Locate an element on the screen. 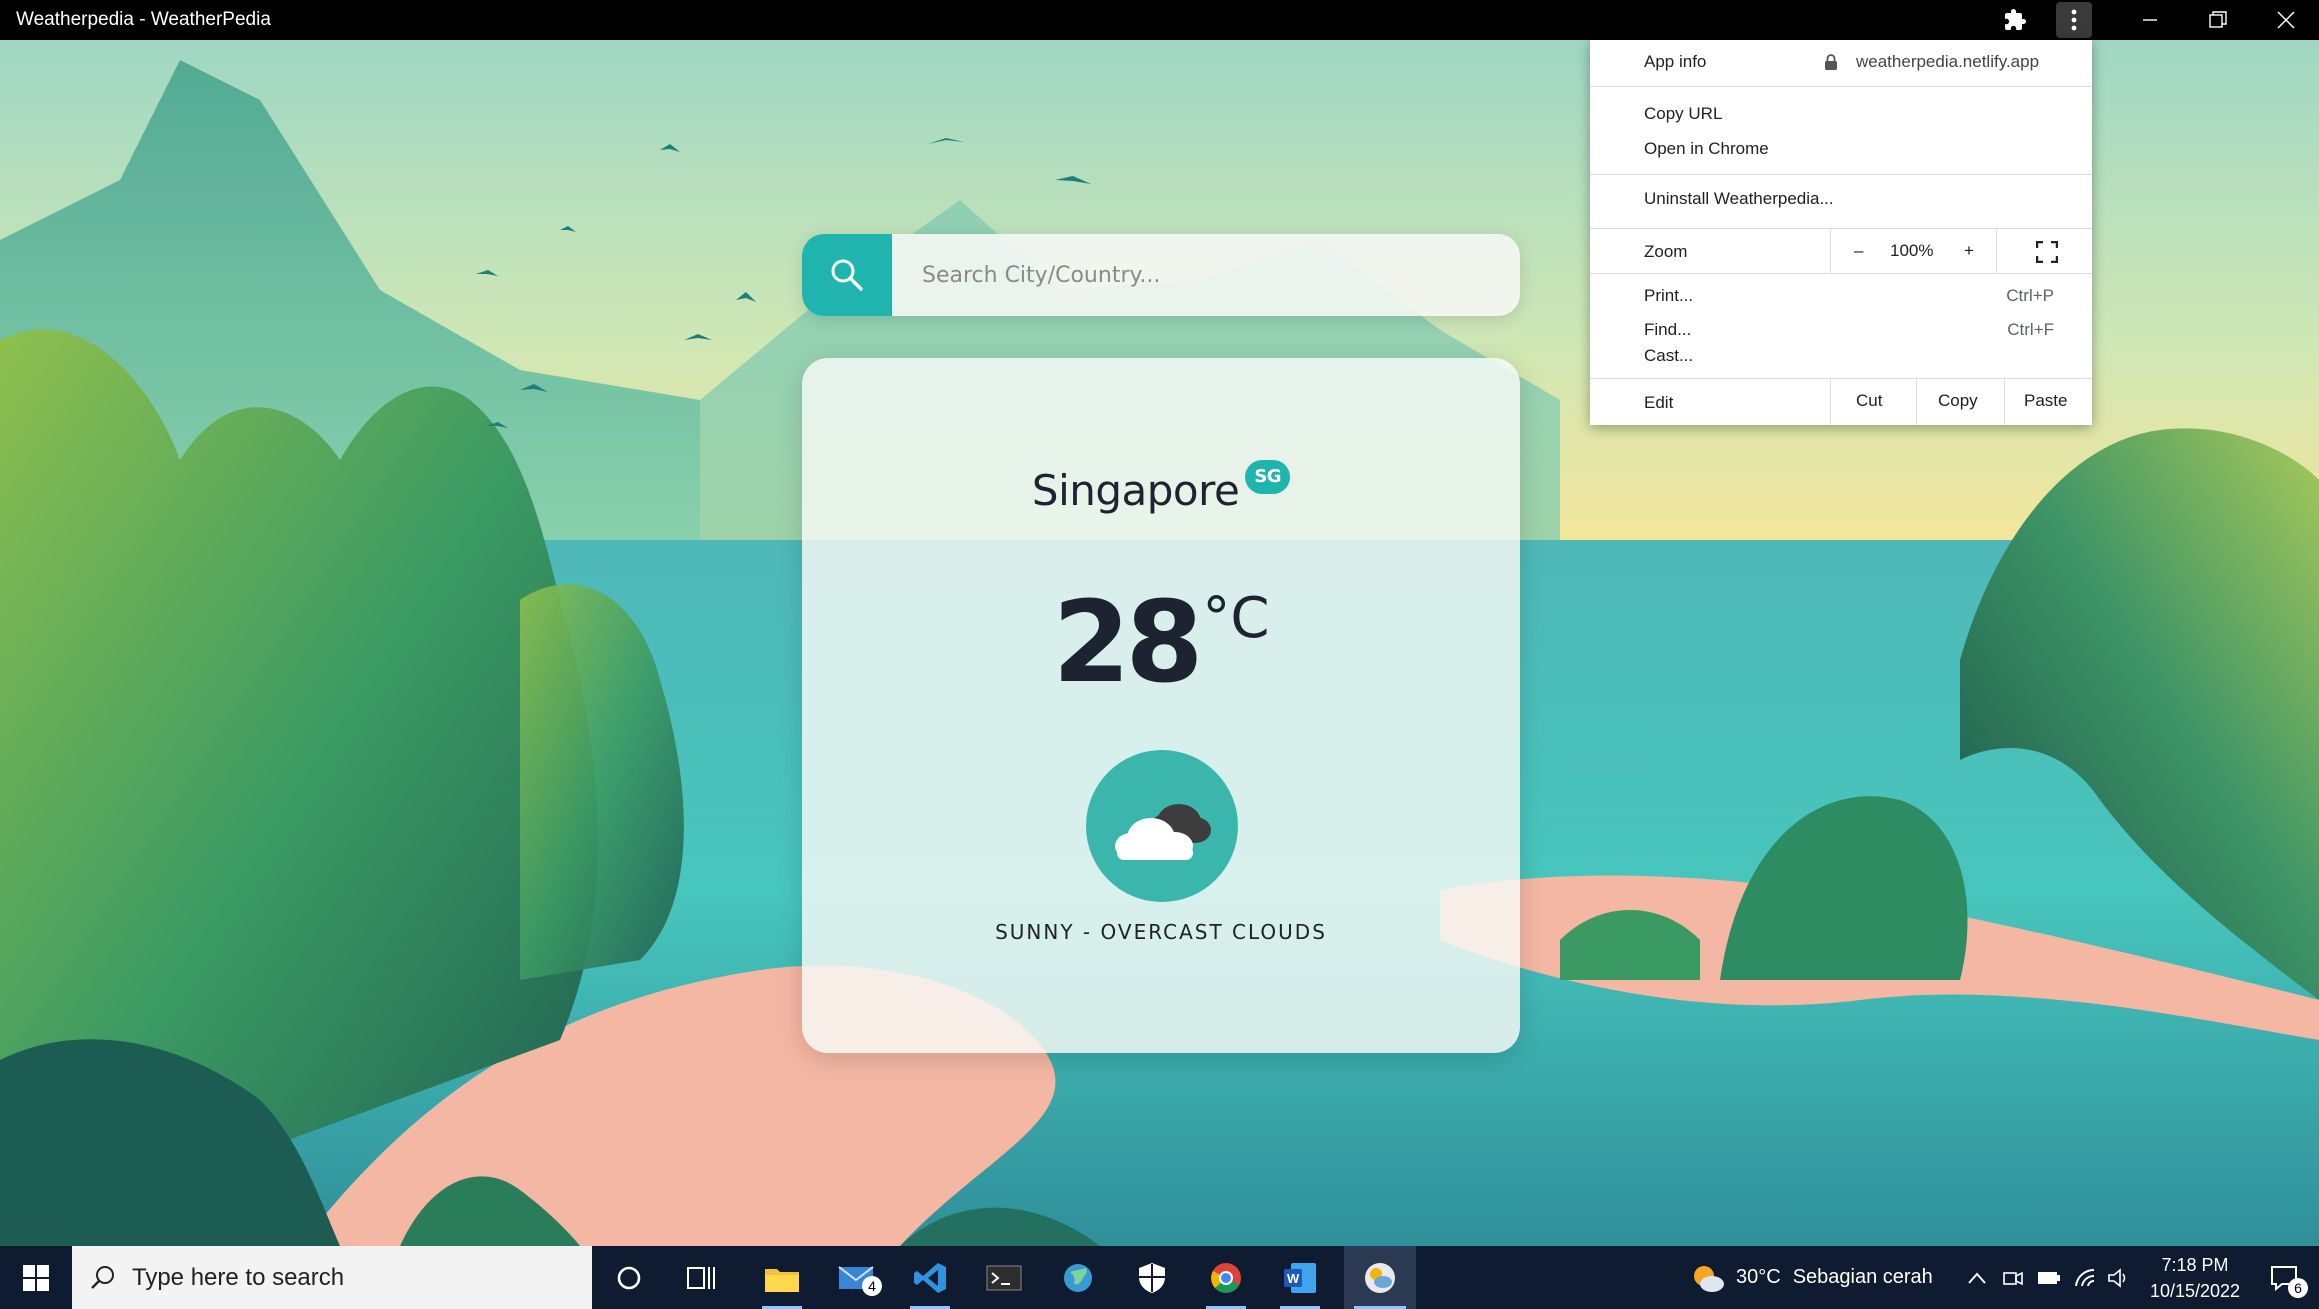 The height and width of the screenshot is (1309, 2319). tray-meet-now is located at coordinates (2013, 1277).